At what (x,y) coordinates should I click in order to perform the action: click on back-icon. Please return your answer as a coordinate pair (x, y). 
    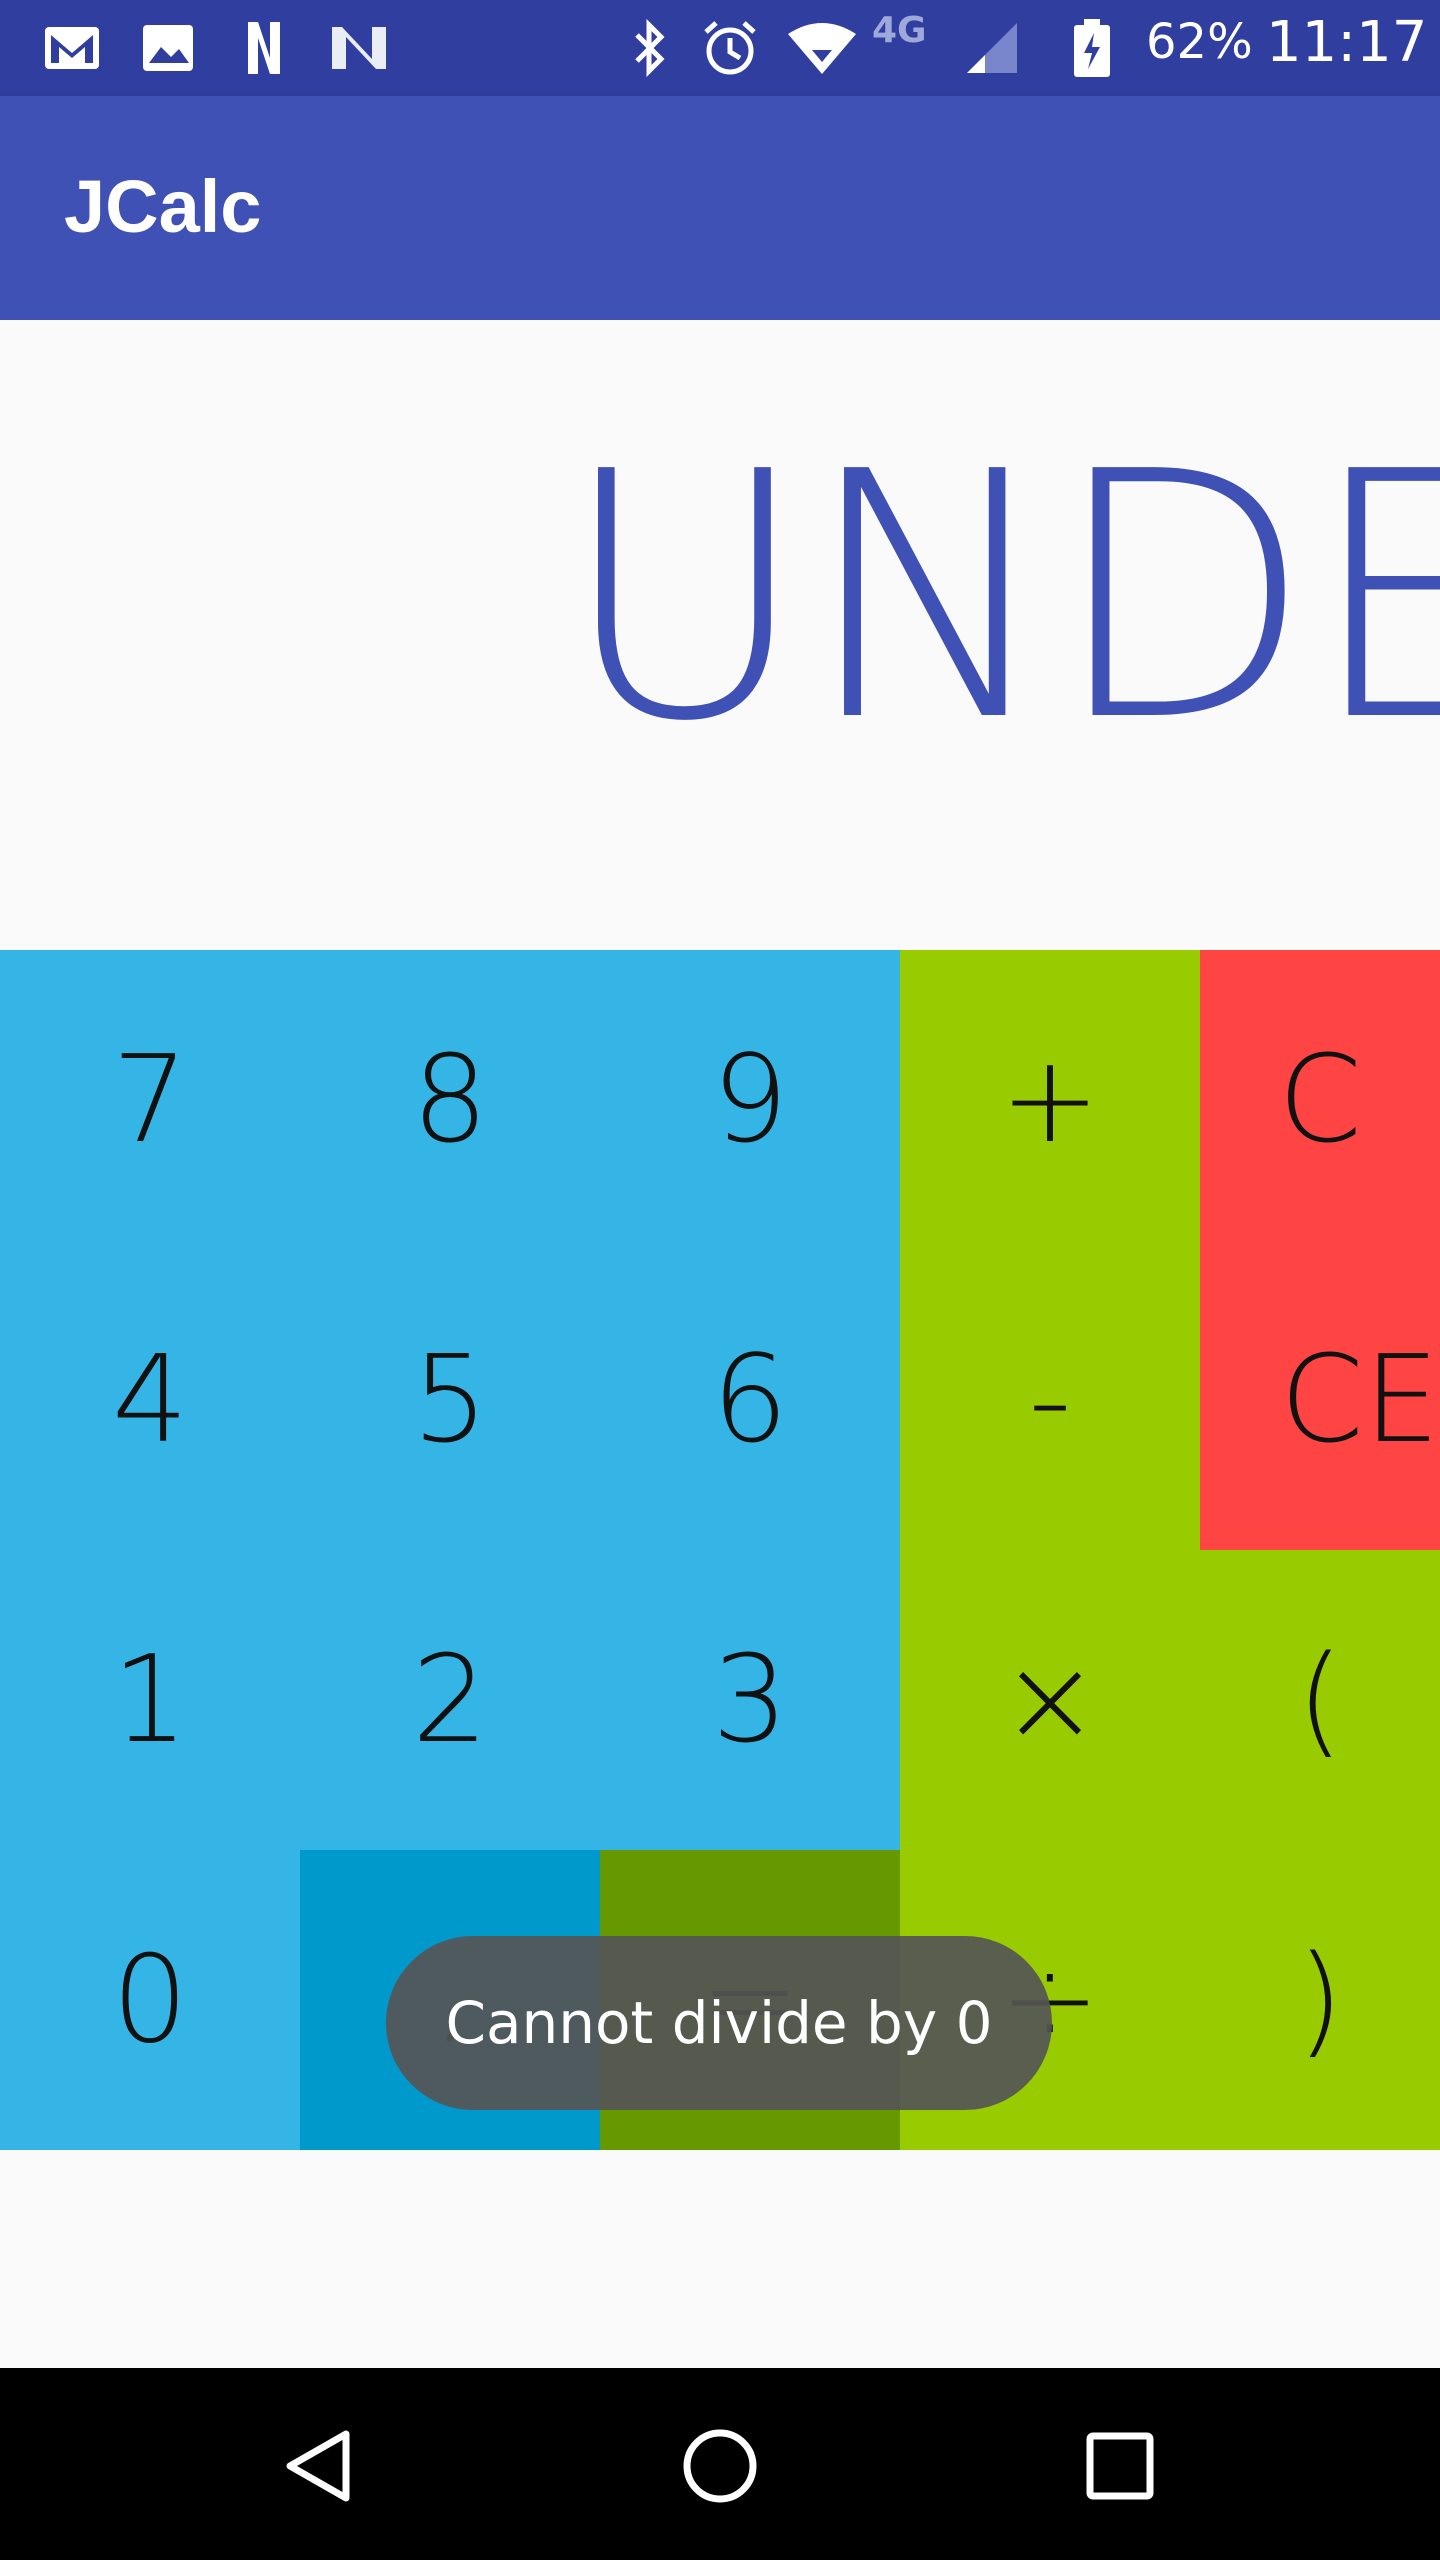
    Looking at the image, I should click on (320, 2466).